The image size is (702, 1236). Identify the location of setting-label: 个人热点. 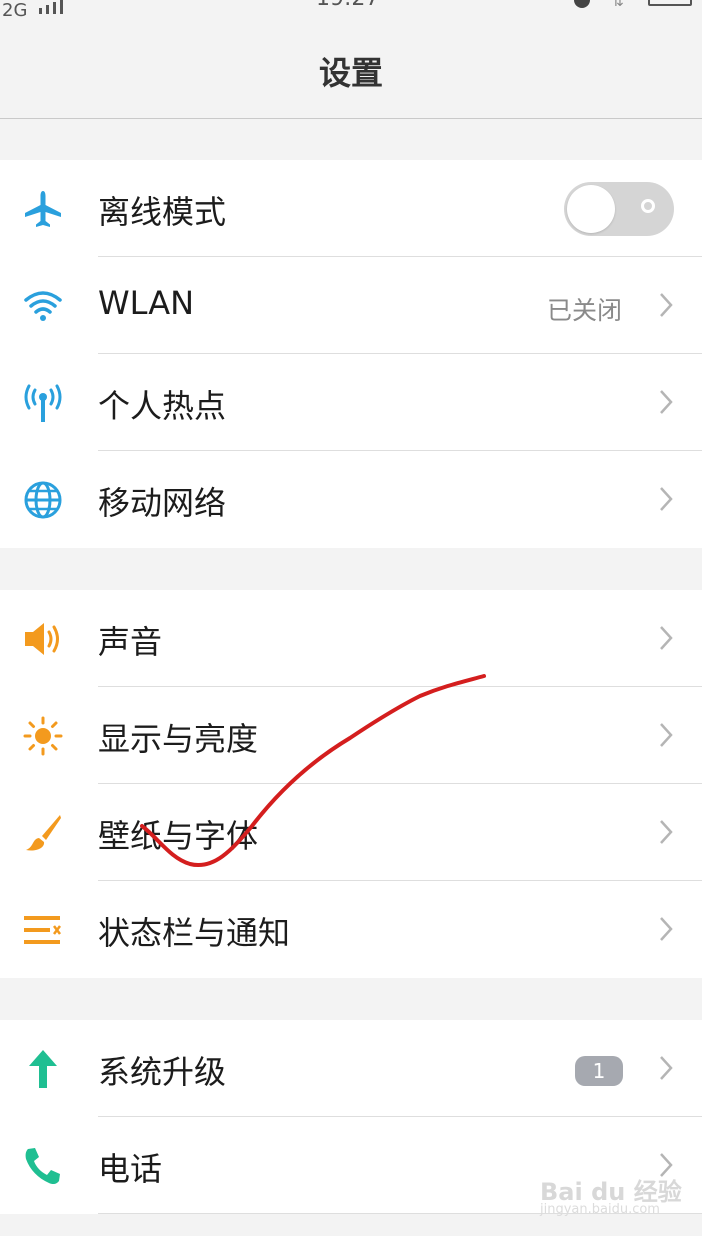
(162, 406).